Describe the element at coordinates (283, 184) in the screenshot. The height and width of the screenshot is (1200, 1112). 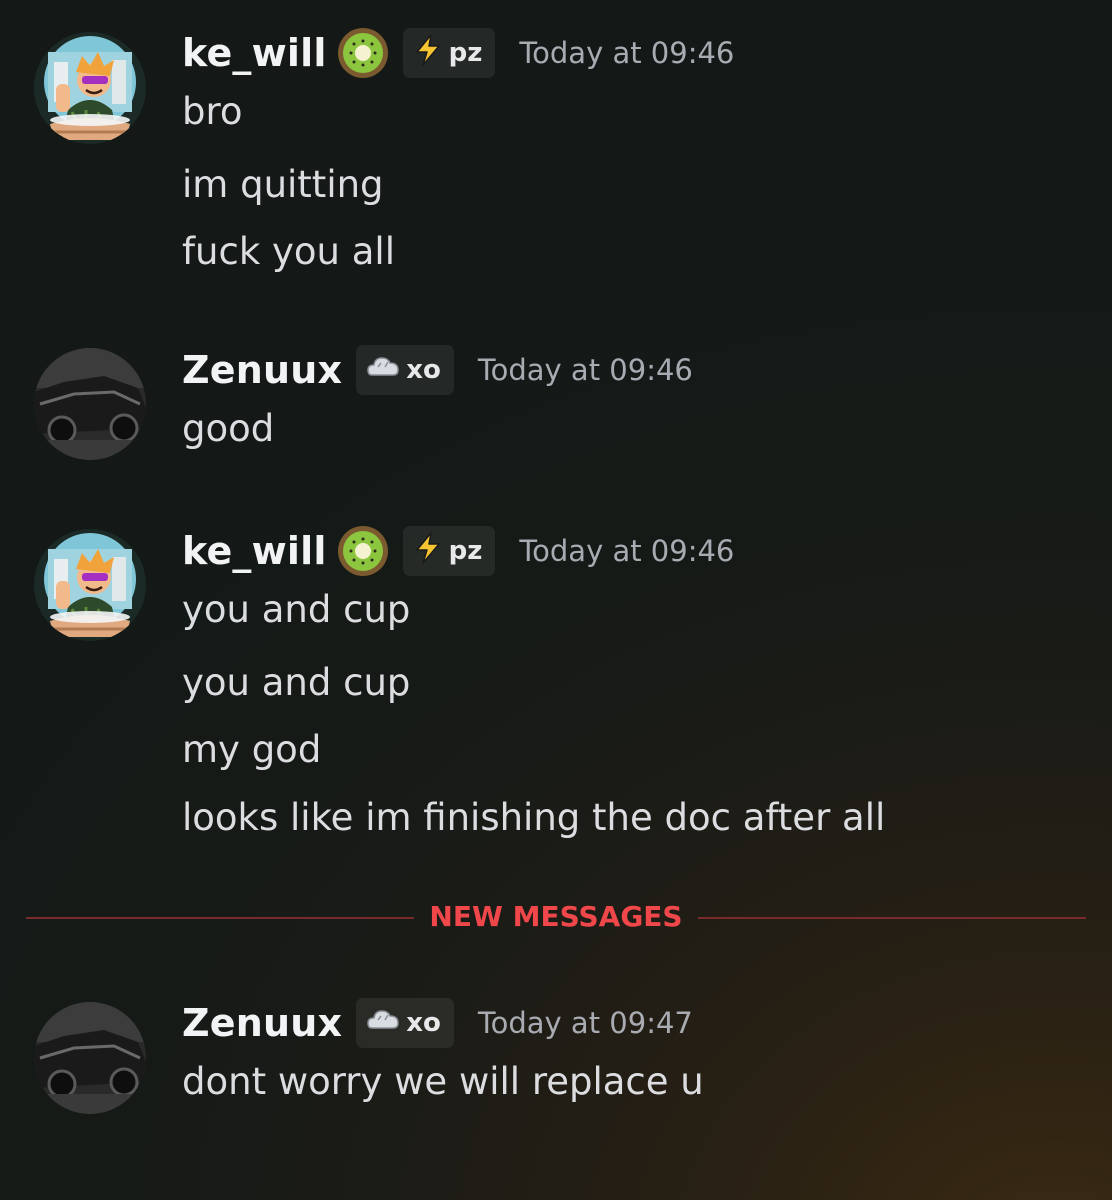
I see `message-text: im quitting` at that location.